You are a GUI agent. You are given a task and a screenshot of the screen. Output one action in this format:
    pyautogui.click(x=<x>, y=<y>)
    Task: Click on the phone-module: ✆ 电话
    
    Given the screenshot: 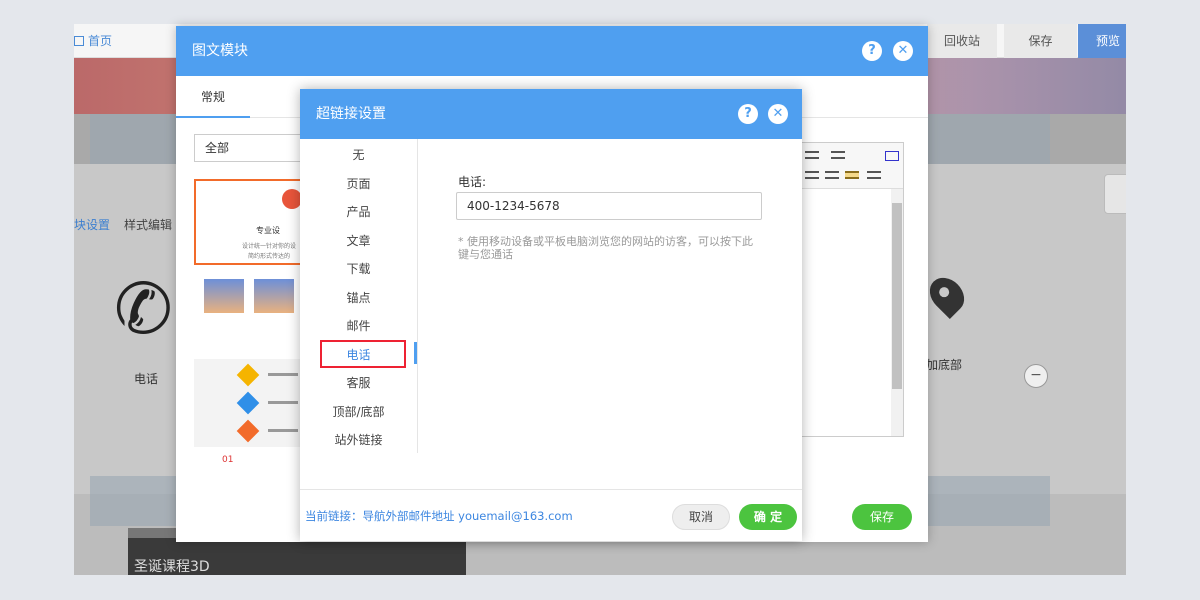 What is the action you would take?
    pyautogui.click(x=149, y=327)
    